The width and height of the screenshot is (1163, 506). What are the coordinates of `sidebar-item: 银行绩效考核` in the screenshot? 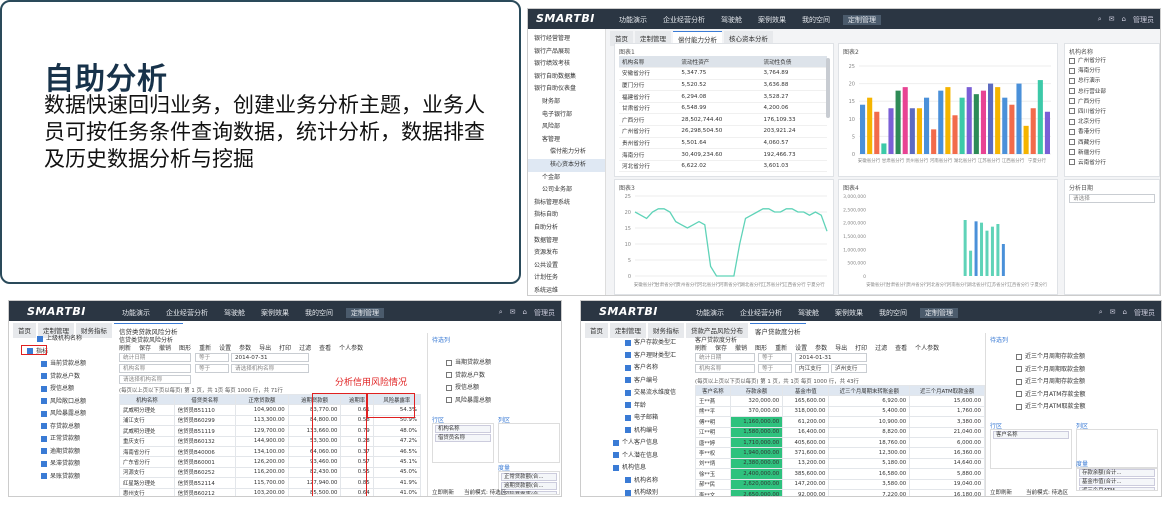 It's located at (566, 64).